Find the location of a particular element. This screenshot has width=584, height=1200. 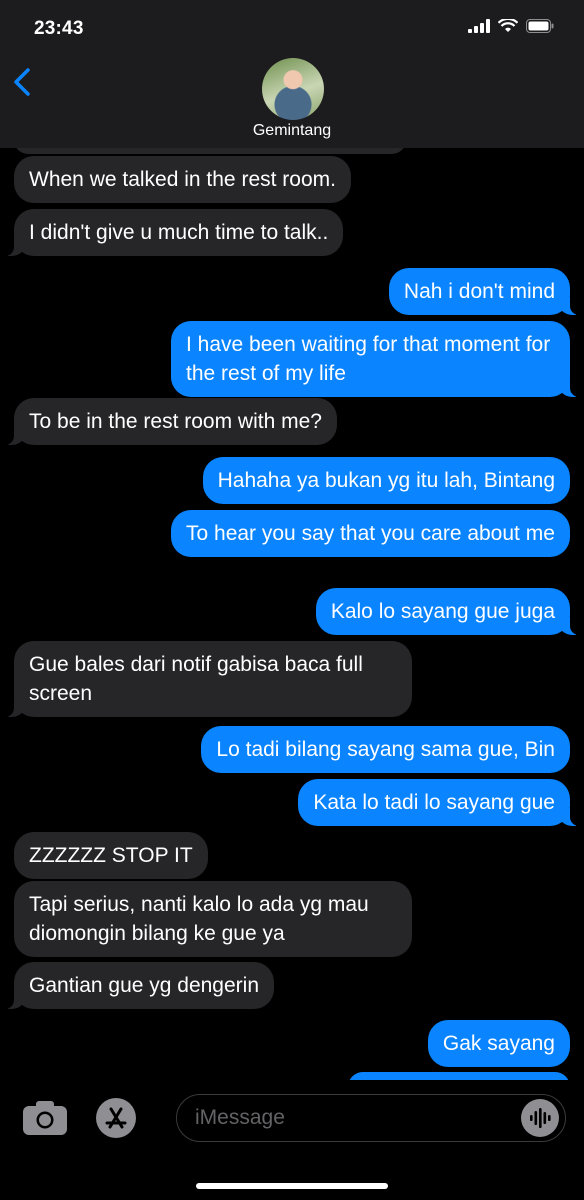

message-bubble-outgoing: Gak sayang is located at coordinates (498, 1043).